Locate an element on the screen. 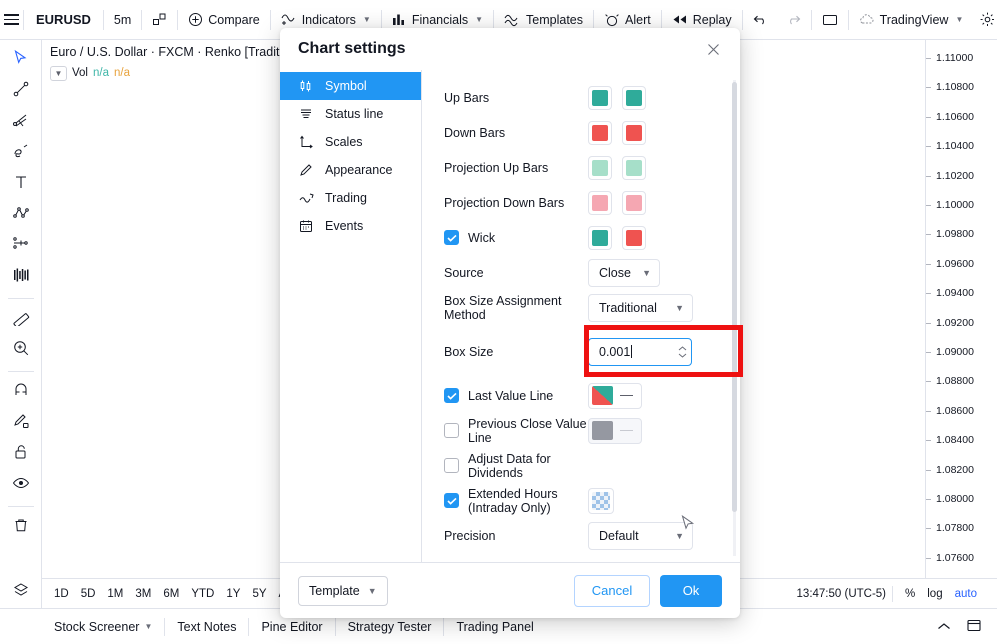  prediction-icon is located at coordinates (21, 246).